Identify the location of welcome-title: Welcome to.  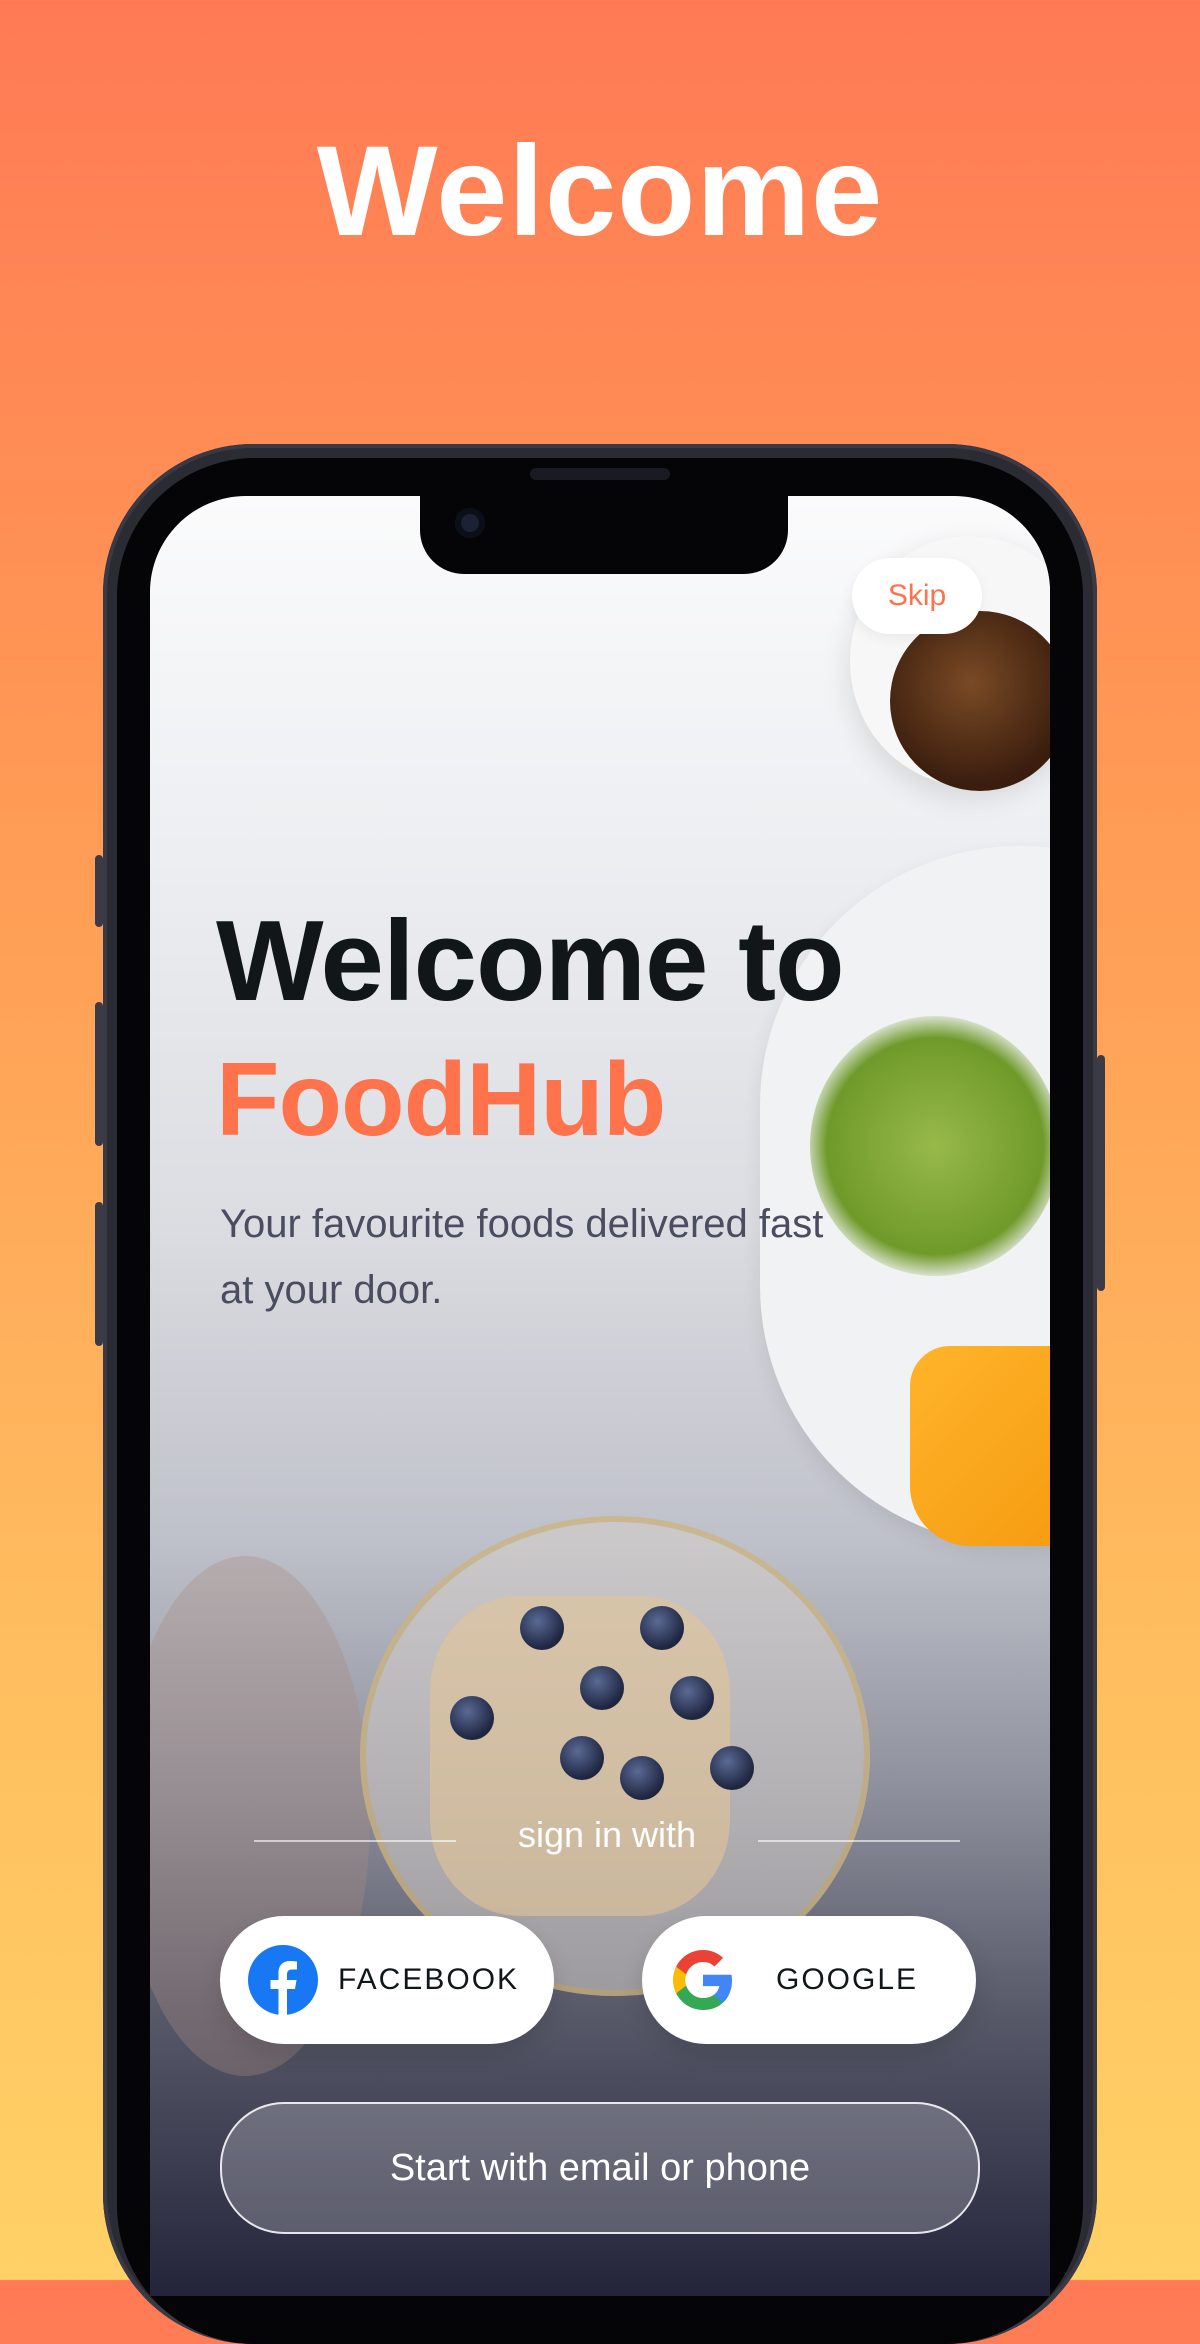
(530, 961).